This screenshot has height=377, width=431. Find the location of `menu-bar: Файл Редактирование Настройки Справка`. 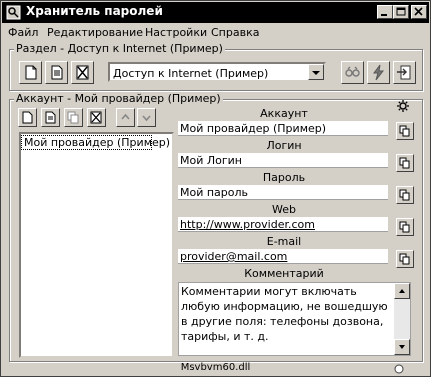

menu-bar: Файл Редактирование Настройки Справка is located at coordinates (215, 32).